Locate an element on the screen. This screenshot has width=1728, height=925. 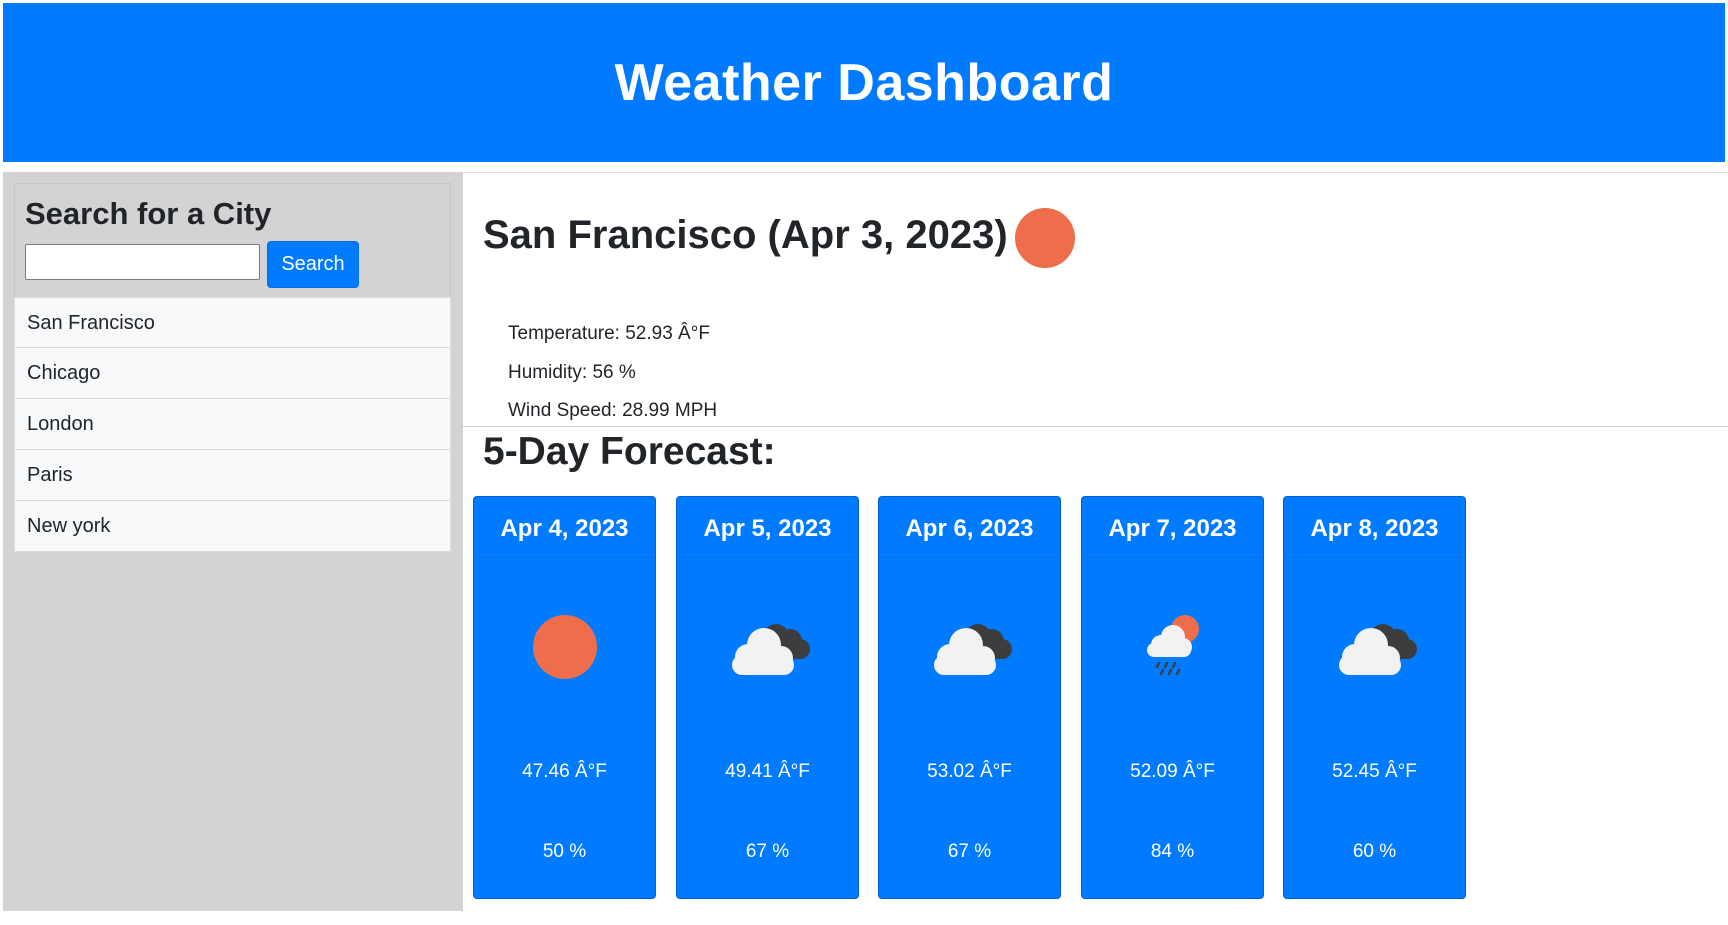
forecast-humidity: 84 % is located at coordinates (1172, 851).